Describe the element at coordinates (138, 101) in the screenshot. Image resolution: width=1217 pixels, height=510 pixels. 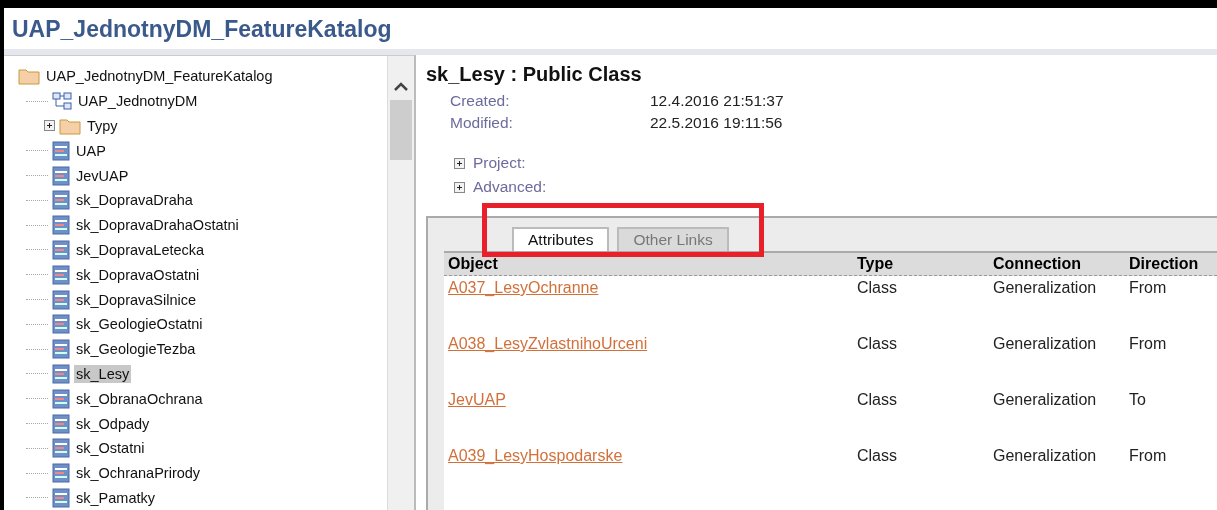
I see `tree-item: UAP_JednotnyDM` at that location.